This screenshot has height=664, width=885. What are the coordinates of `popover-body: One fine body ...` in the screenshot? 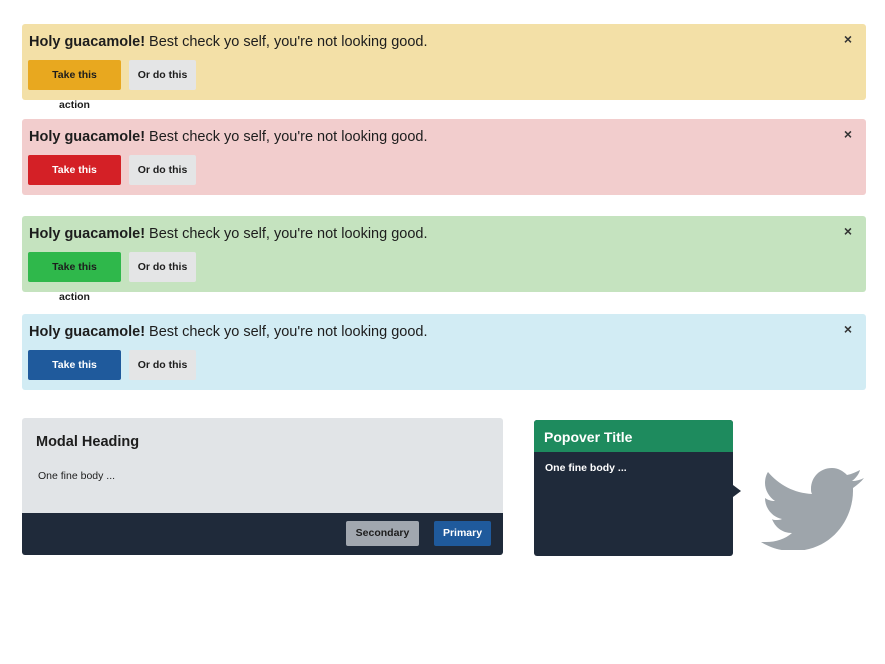 It's located at (586, 468).